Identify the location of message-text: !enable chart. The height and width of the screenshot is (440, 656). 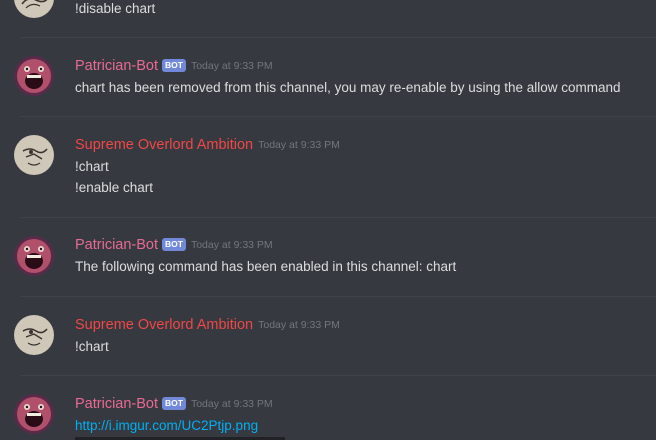
(114, 187).